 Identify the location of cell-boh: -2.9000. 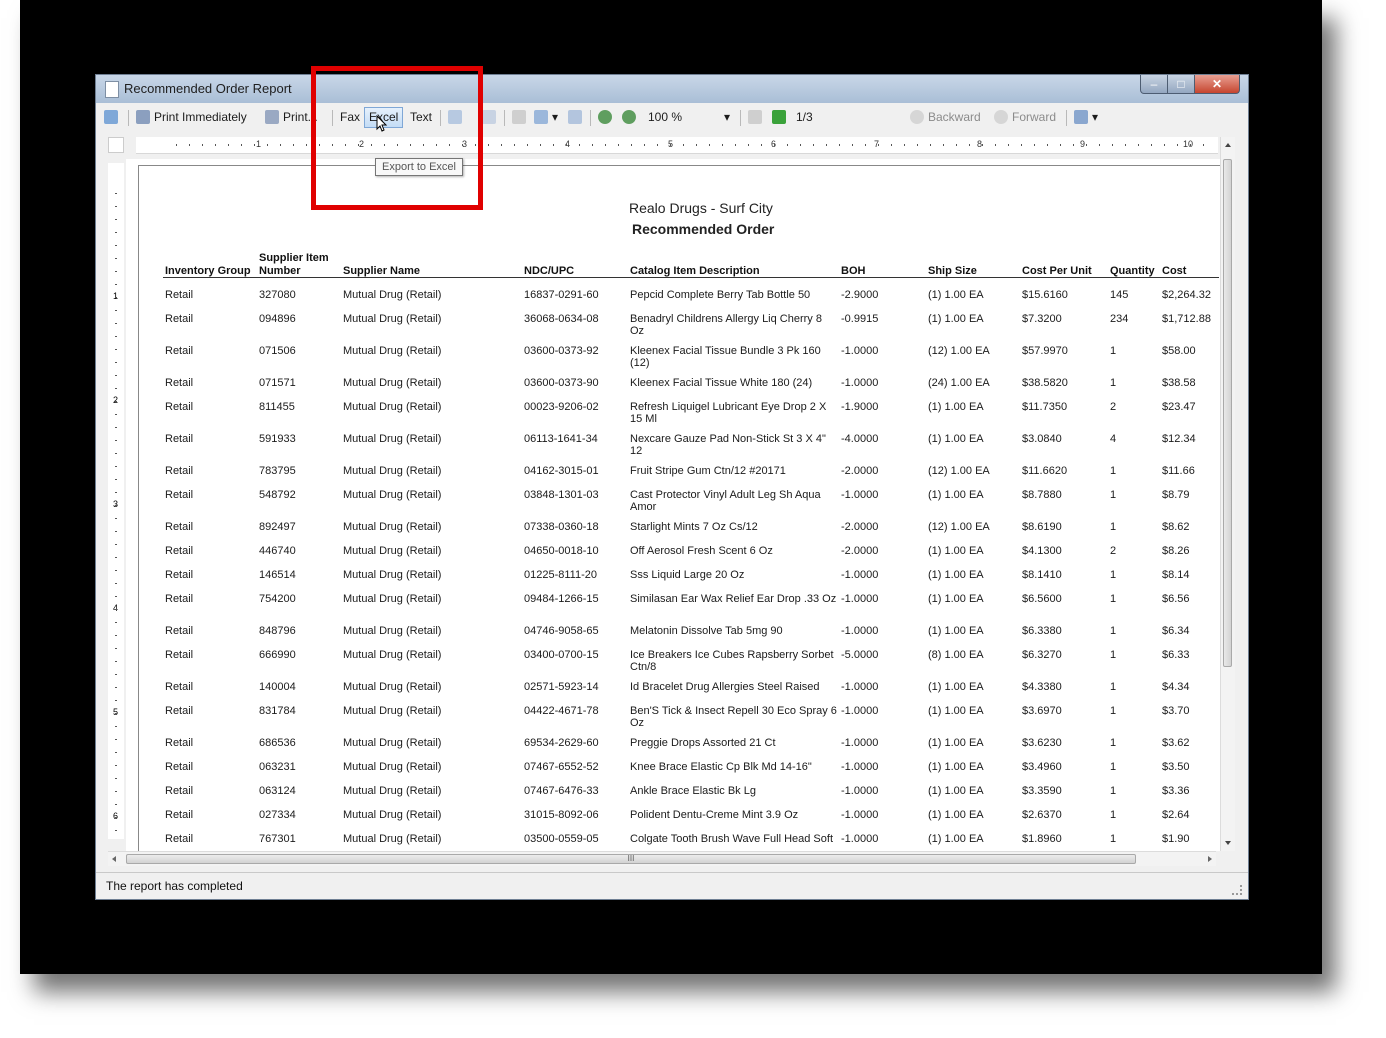
(860, 295).